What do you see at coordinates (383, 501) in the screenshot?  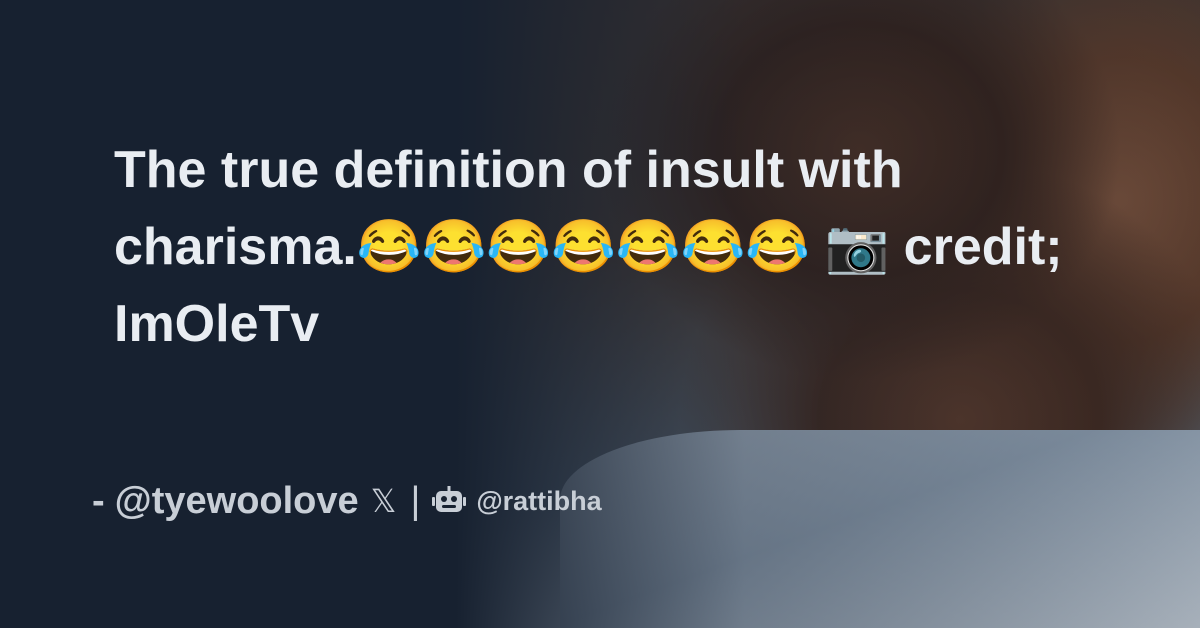 I see `x-logo-icon: 𝕏` at bounding box center [383, 501].